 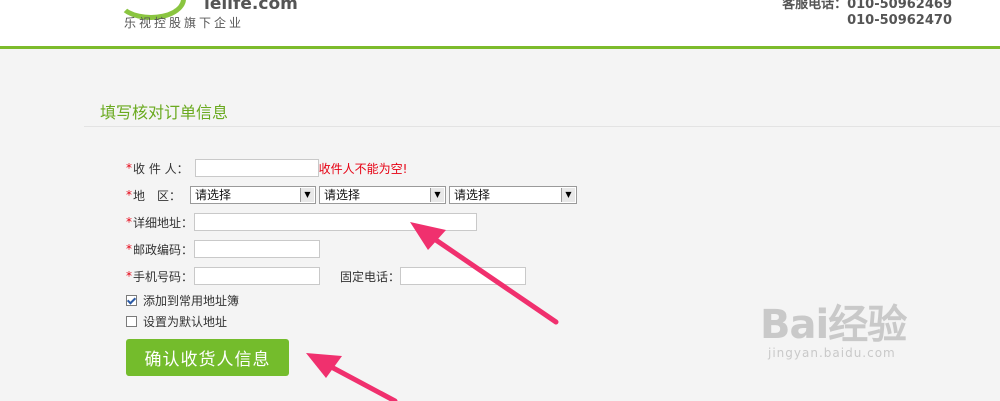 I want to click on recipient-error: 收件人不能为空!, so click(x=363, y=168).